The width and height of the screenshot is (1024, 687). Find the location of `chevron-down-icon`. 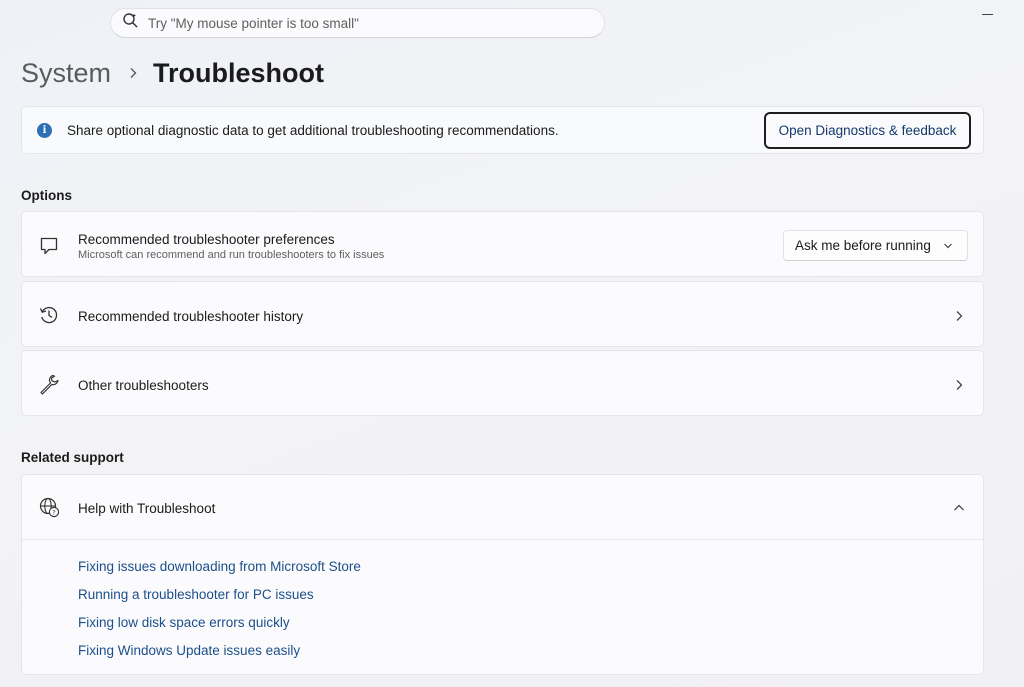

chevron-down-icon is located at coordinates (948, 246).